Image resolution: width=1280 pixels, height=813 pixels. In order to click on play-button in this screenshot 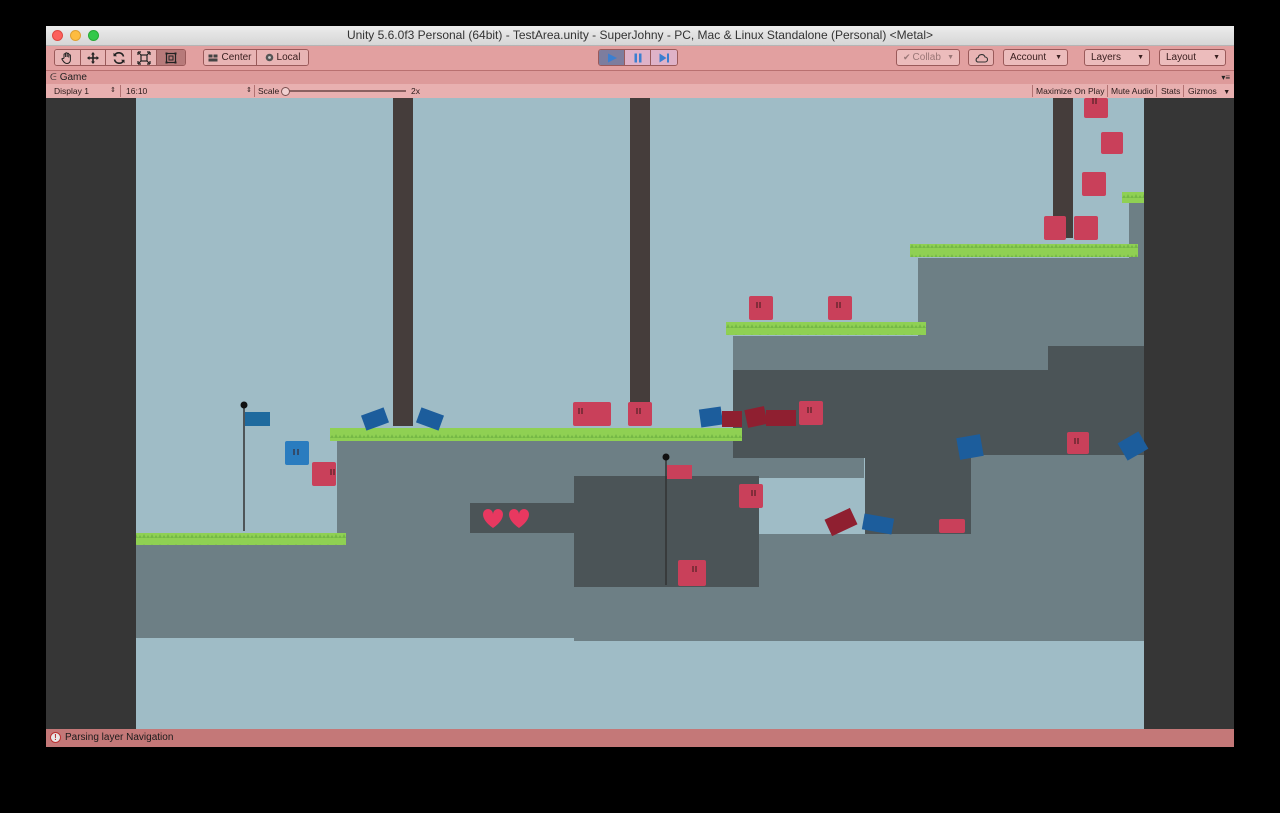, I will do `click(612, 57)`.